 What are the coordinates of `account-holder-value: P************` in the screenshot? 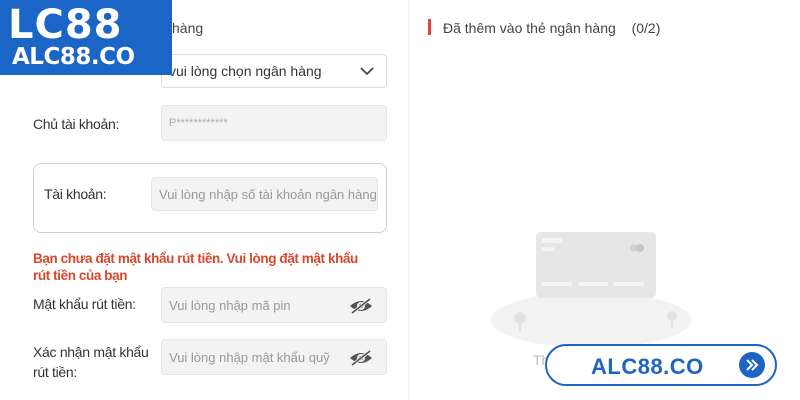 It's located at (198, 123).